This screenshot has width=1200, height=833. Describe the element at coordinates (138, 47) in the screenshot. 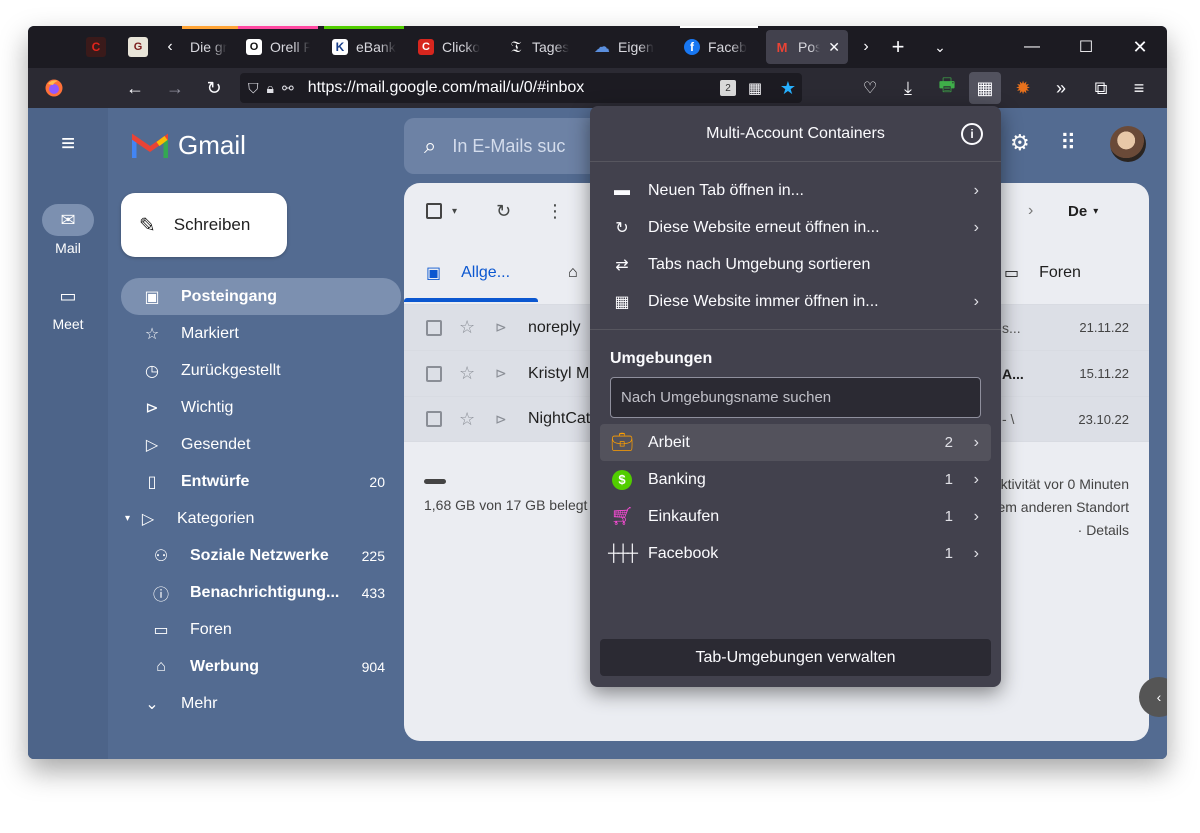

I see `pinned-tab-2: G` at that location.